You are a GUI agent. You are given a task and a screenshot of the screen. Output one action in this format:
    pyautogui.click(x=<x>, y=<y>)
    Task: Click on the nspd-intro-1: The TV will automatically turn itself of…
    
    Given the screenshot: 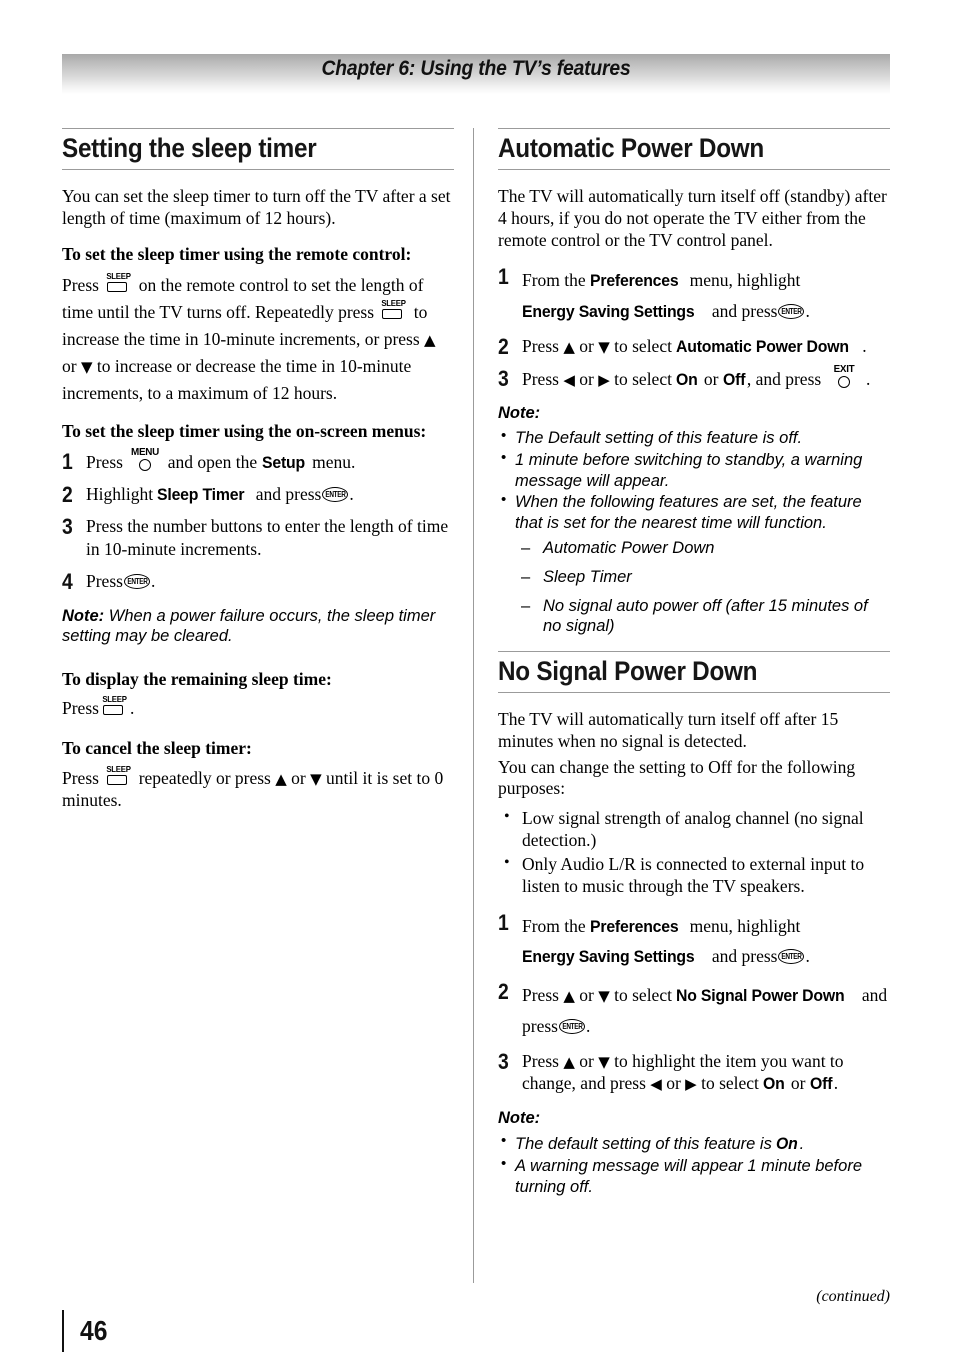 What is the action you would take?
    pyautogui.click(x=668, y=729)
    